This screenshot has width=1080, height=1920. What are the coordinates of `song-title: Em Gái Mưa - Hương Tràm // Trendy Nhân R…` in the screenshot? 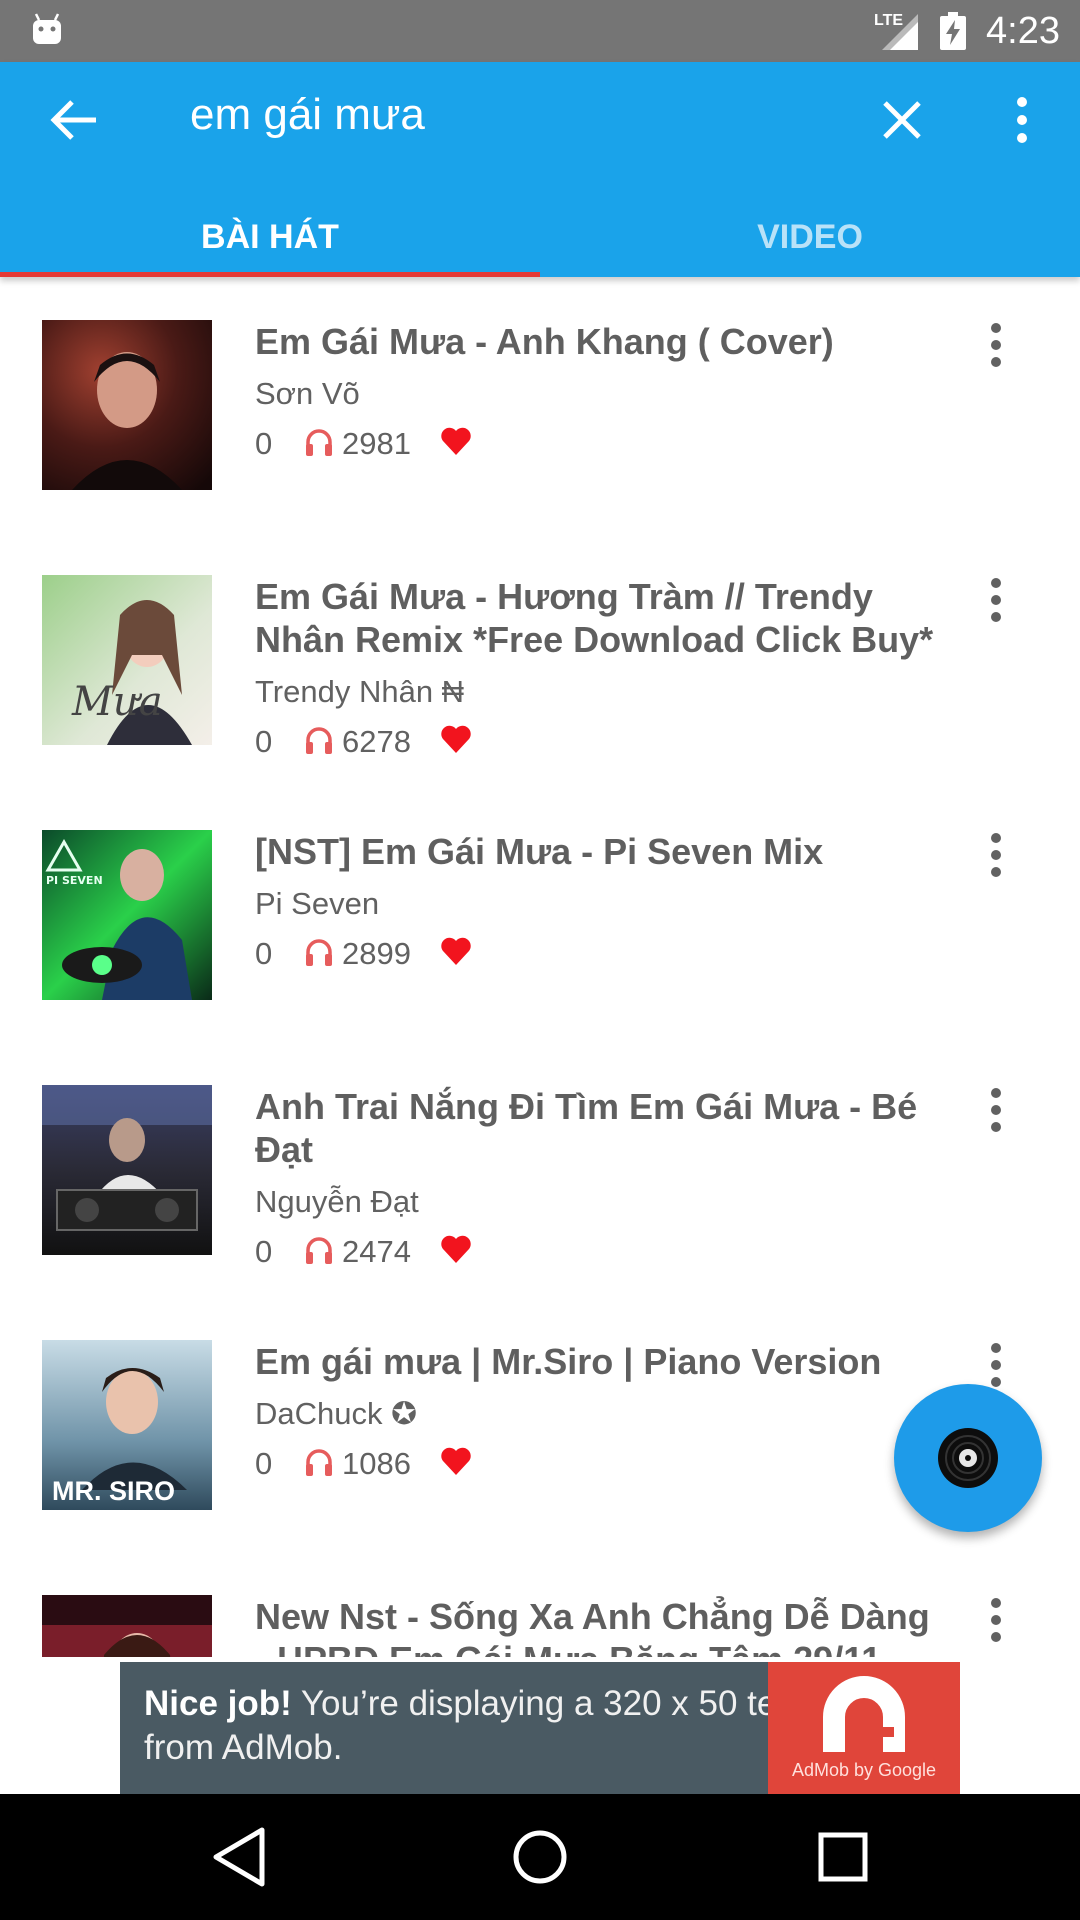 It's located at (600, 618).